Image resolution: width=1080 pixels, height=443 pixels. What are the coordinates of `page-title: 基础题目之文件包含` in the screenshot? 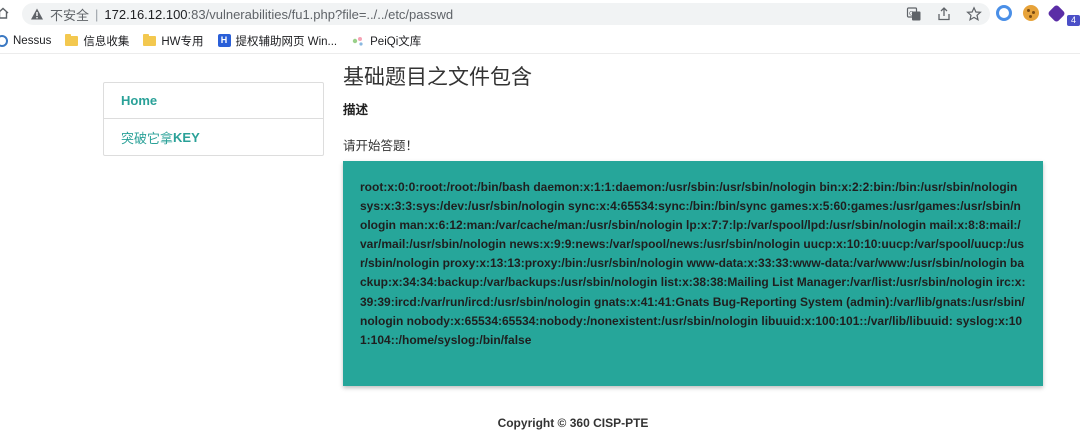 It's located at (437, 77).